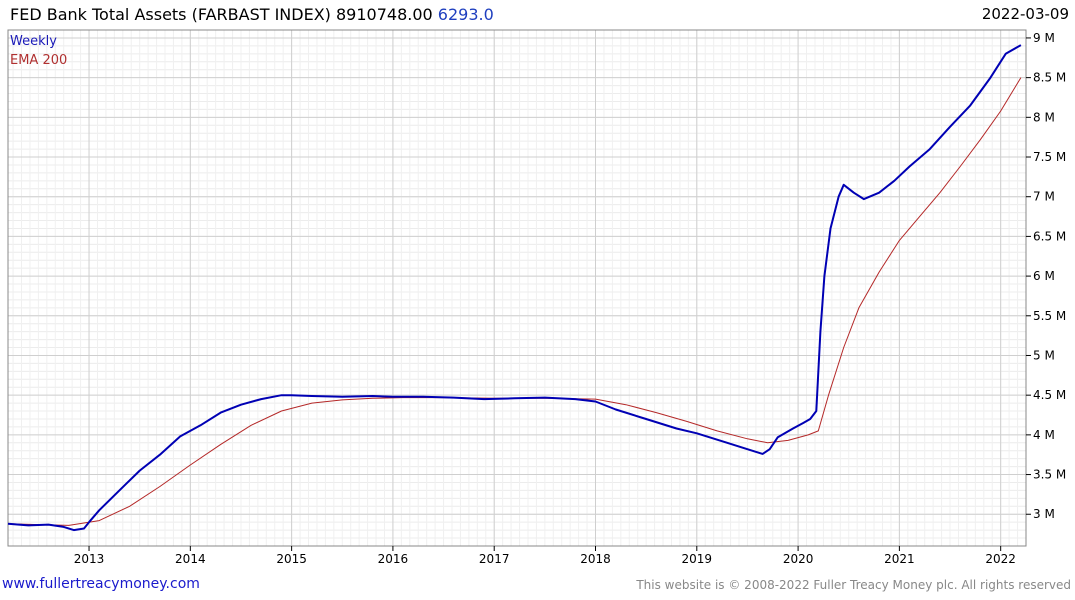 The image size is (1075, 600). Describe the element at coordinates (1049, 157) in the screenshot. I see `y-tick-label: 7.5 M` at that location.